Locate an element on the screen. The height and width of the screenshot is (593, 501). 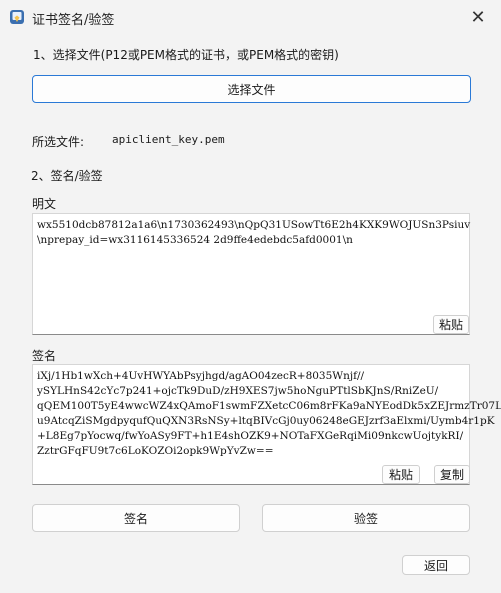
certificate-app-icon is located at coordinates (17, 17).